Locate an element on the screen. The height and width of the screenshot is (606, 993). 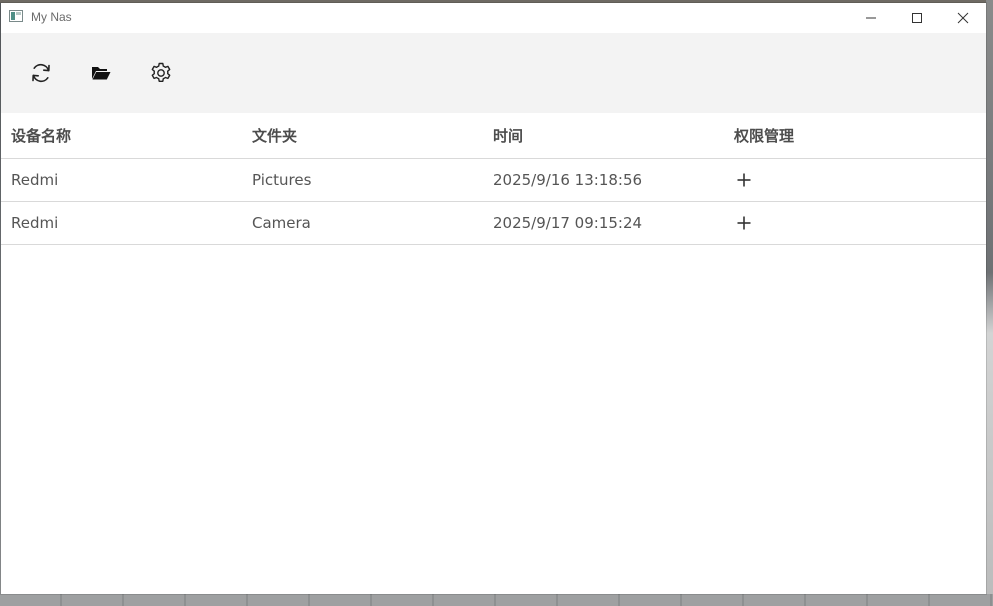
column-header-permissions: 权限管理 is located at coordinates (764, 135).